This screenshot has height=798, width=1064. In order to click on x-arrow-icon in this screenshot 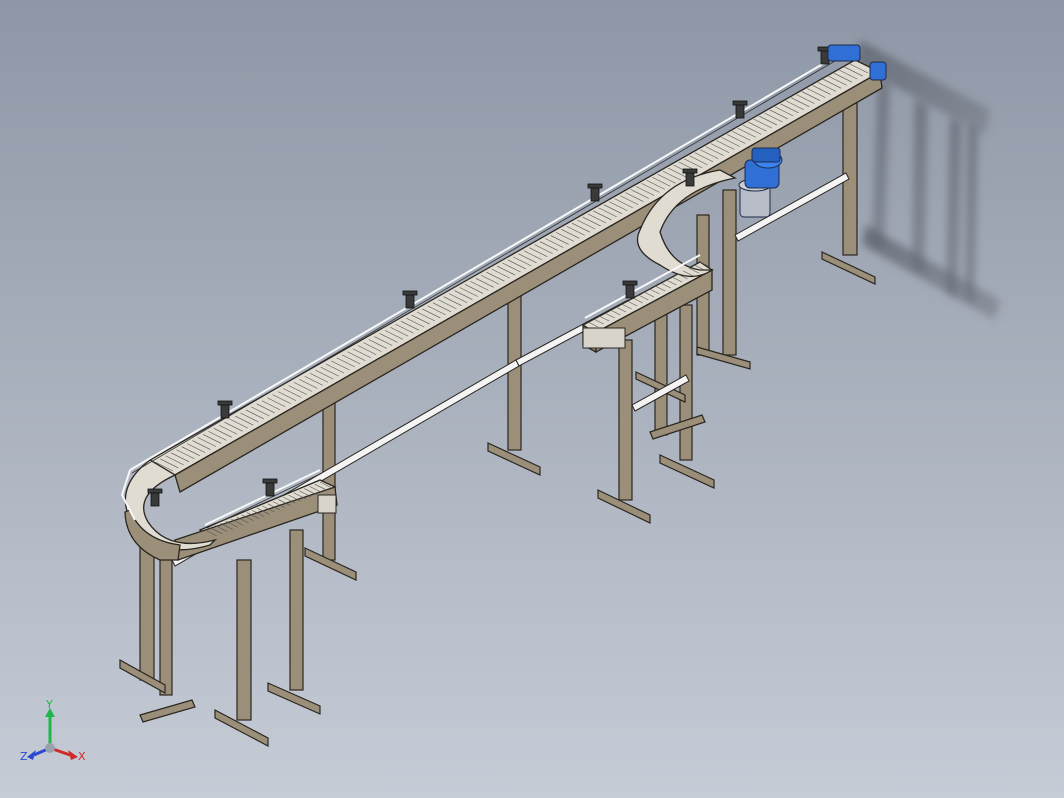, I will do `click(73, 755)`.